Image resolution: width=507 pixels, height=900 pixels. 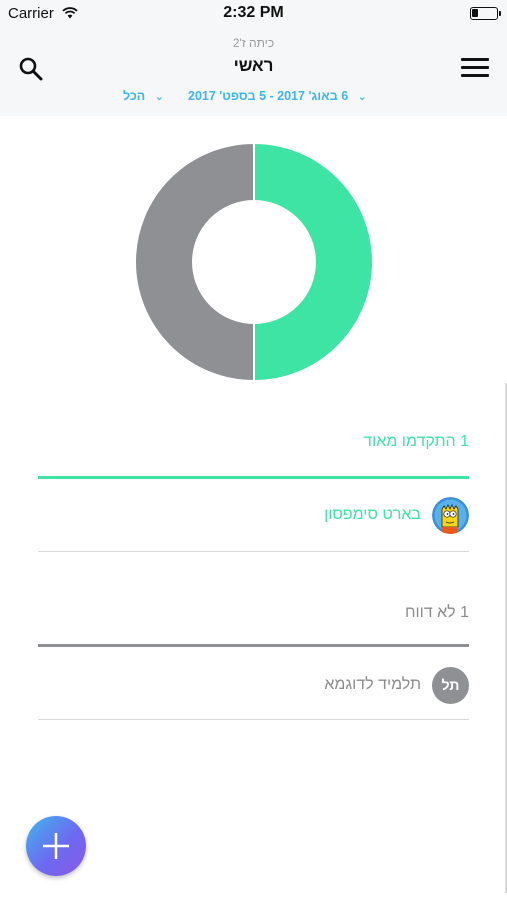 I want to click on status-bar: Carrier 2:32 PM, so click(x=253, y=14).